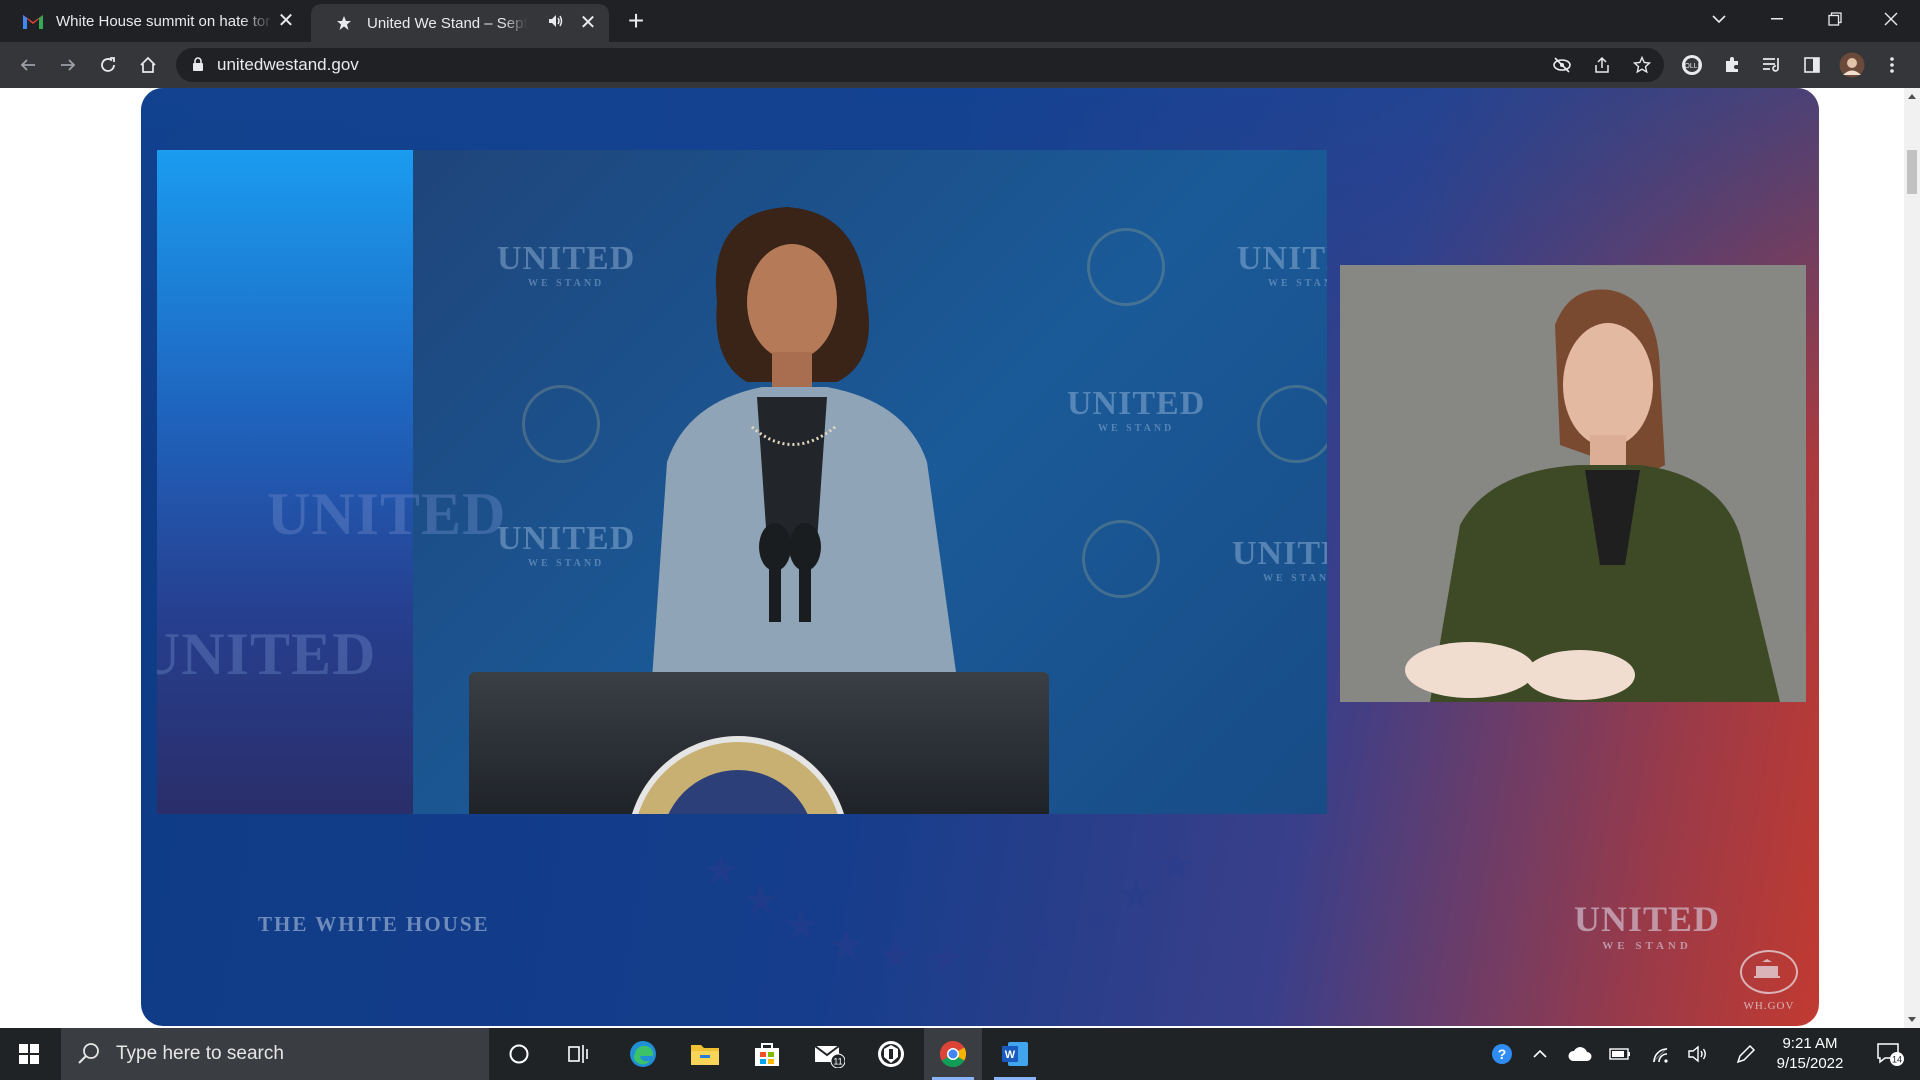  I want to click on close-window-icon, so click(1891, 19).